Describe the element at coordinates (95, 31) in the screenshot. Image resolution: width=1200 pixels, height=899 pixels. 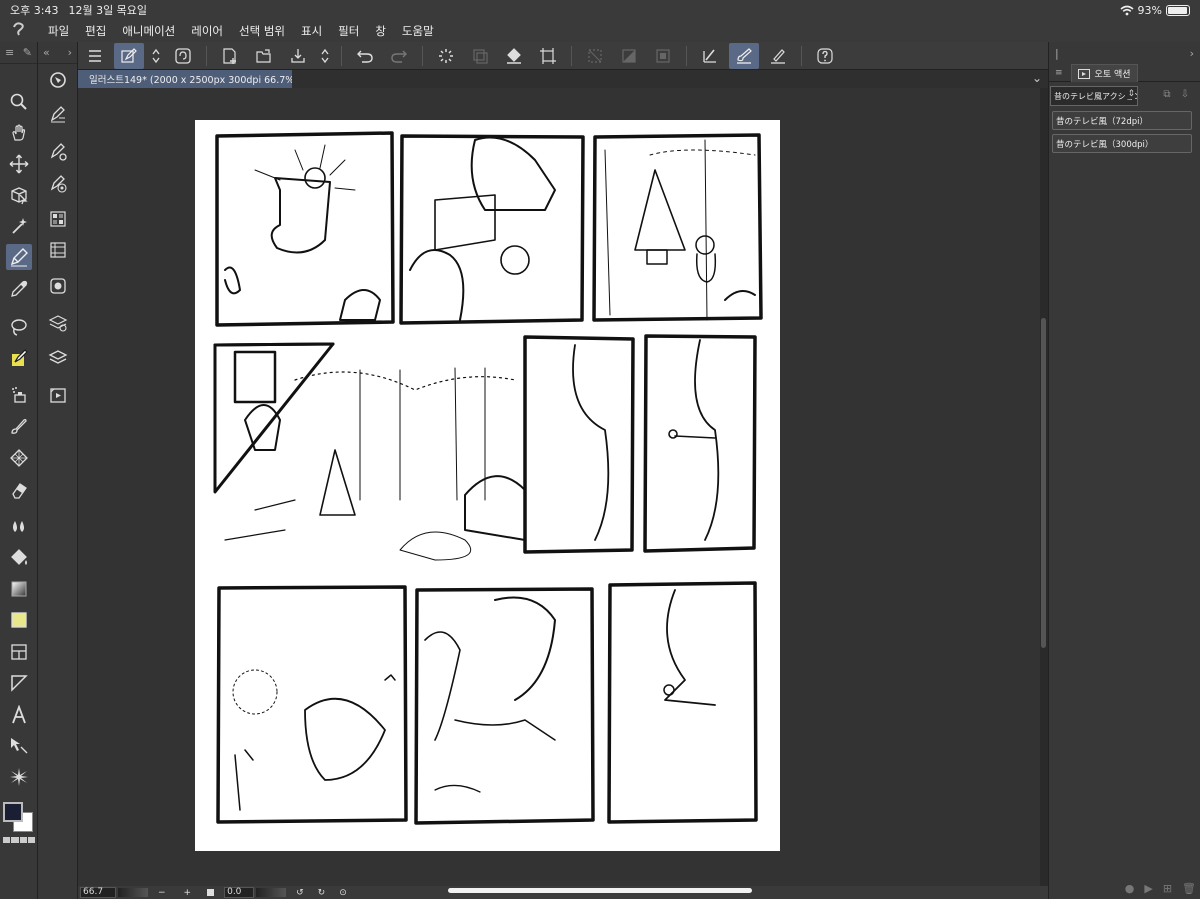
I see `menu-item: 편집` at that location.